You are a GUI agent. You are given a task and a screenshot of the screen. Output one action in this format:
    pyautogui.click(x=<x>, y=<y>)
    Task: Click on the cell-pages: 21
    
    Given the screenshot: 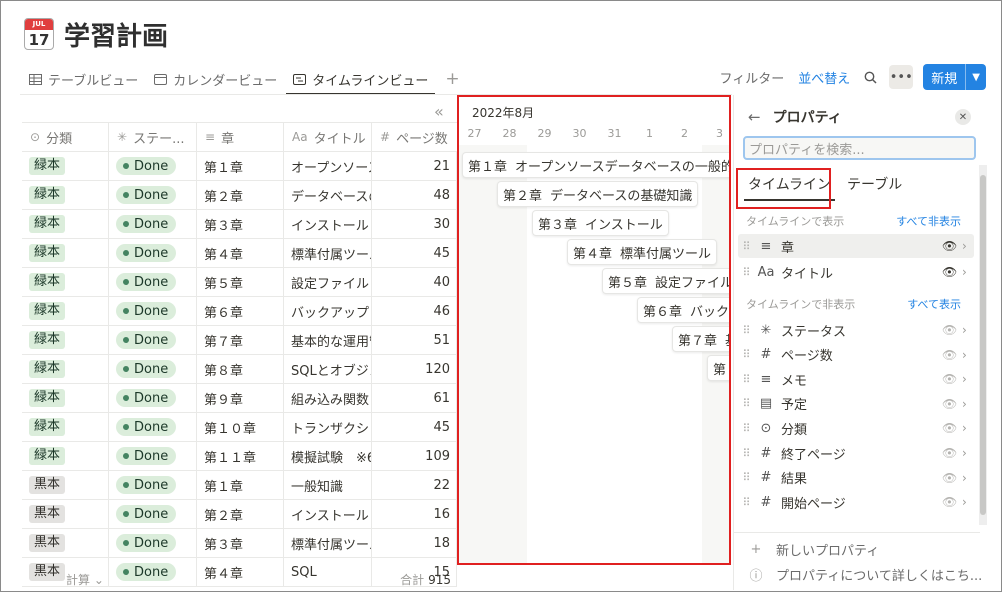 What is the action you would take?
    pyautogui.click(x=414, y=166)
    